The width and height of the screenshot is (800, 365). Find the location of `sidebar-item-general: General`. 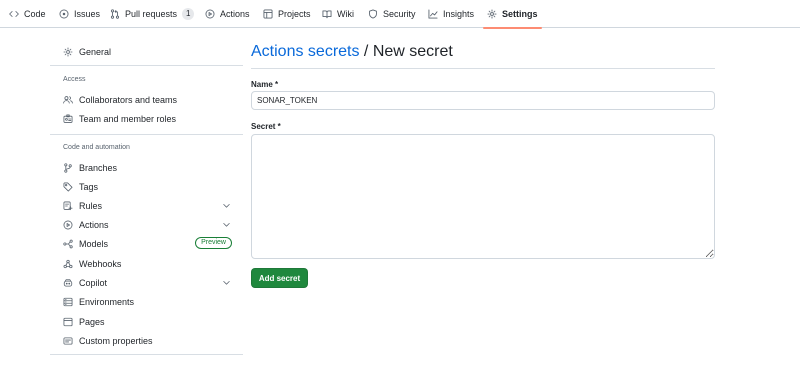

sidebar-item-general: General is located at coordinates (146, 51).